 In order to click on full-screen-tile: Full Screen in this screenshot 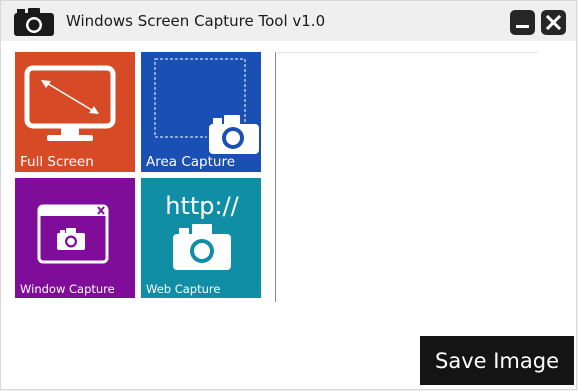, I will do `click(75, 112)`.